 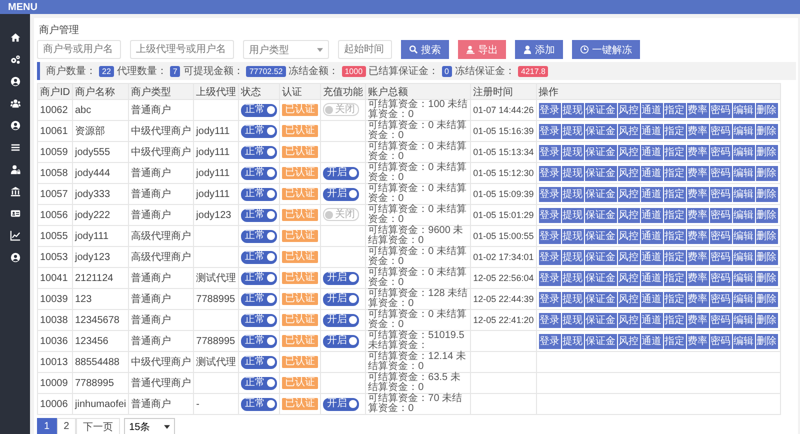 I want to click on recharge-toggle: 关闭, so click(x=341, y=109).